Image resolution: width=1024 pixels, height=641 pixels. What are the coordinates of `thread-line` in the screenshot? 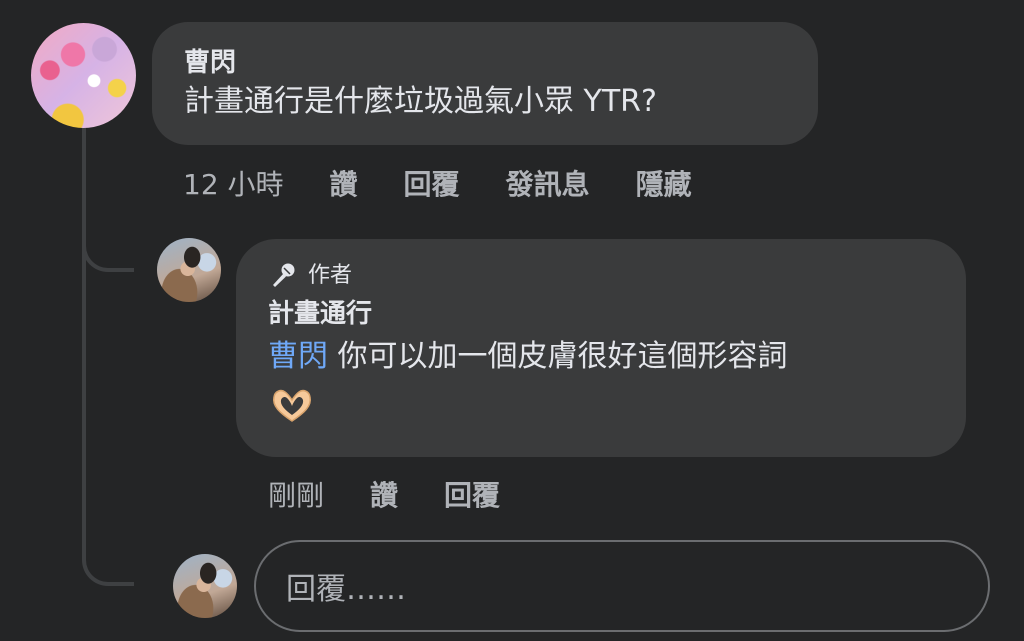 It's located at (84, 336).